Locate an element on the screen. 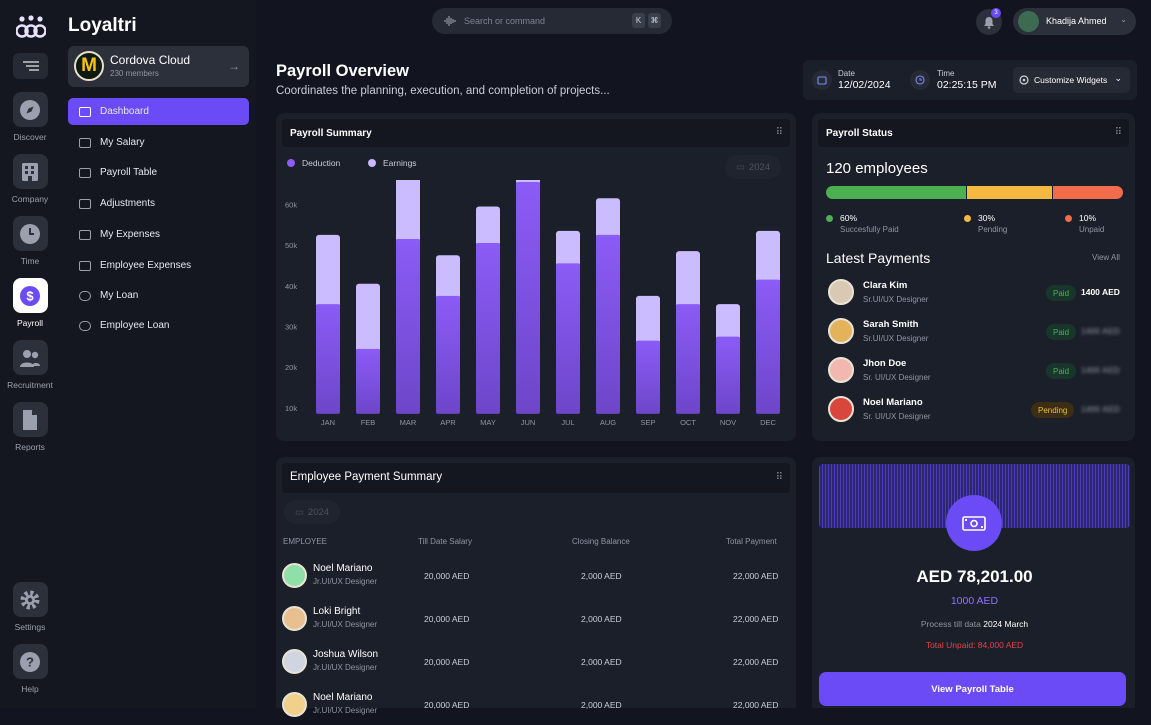 The image size is (1151, 725). sidebar-item-payroll-table: Payroll Table is located at coordinates (158, 172).